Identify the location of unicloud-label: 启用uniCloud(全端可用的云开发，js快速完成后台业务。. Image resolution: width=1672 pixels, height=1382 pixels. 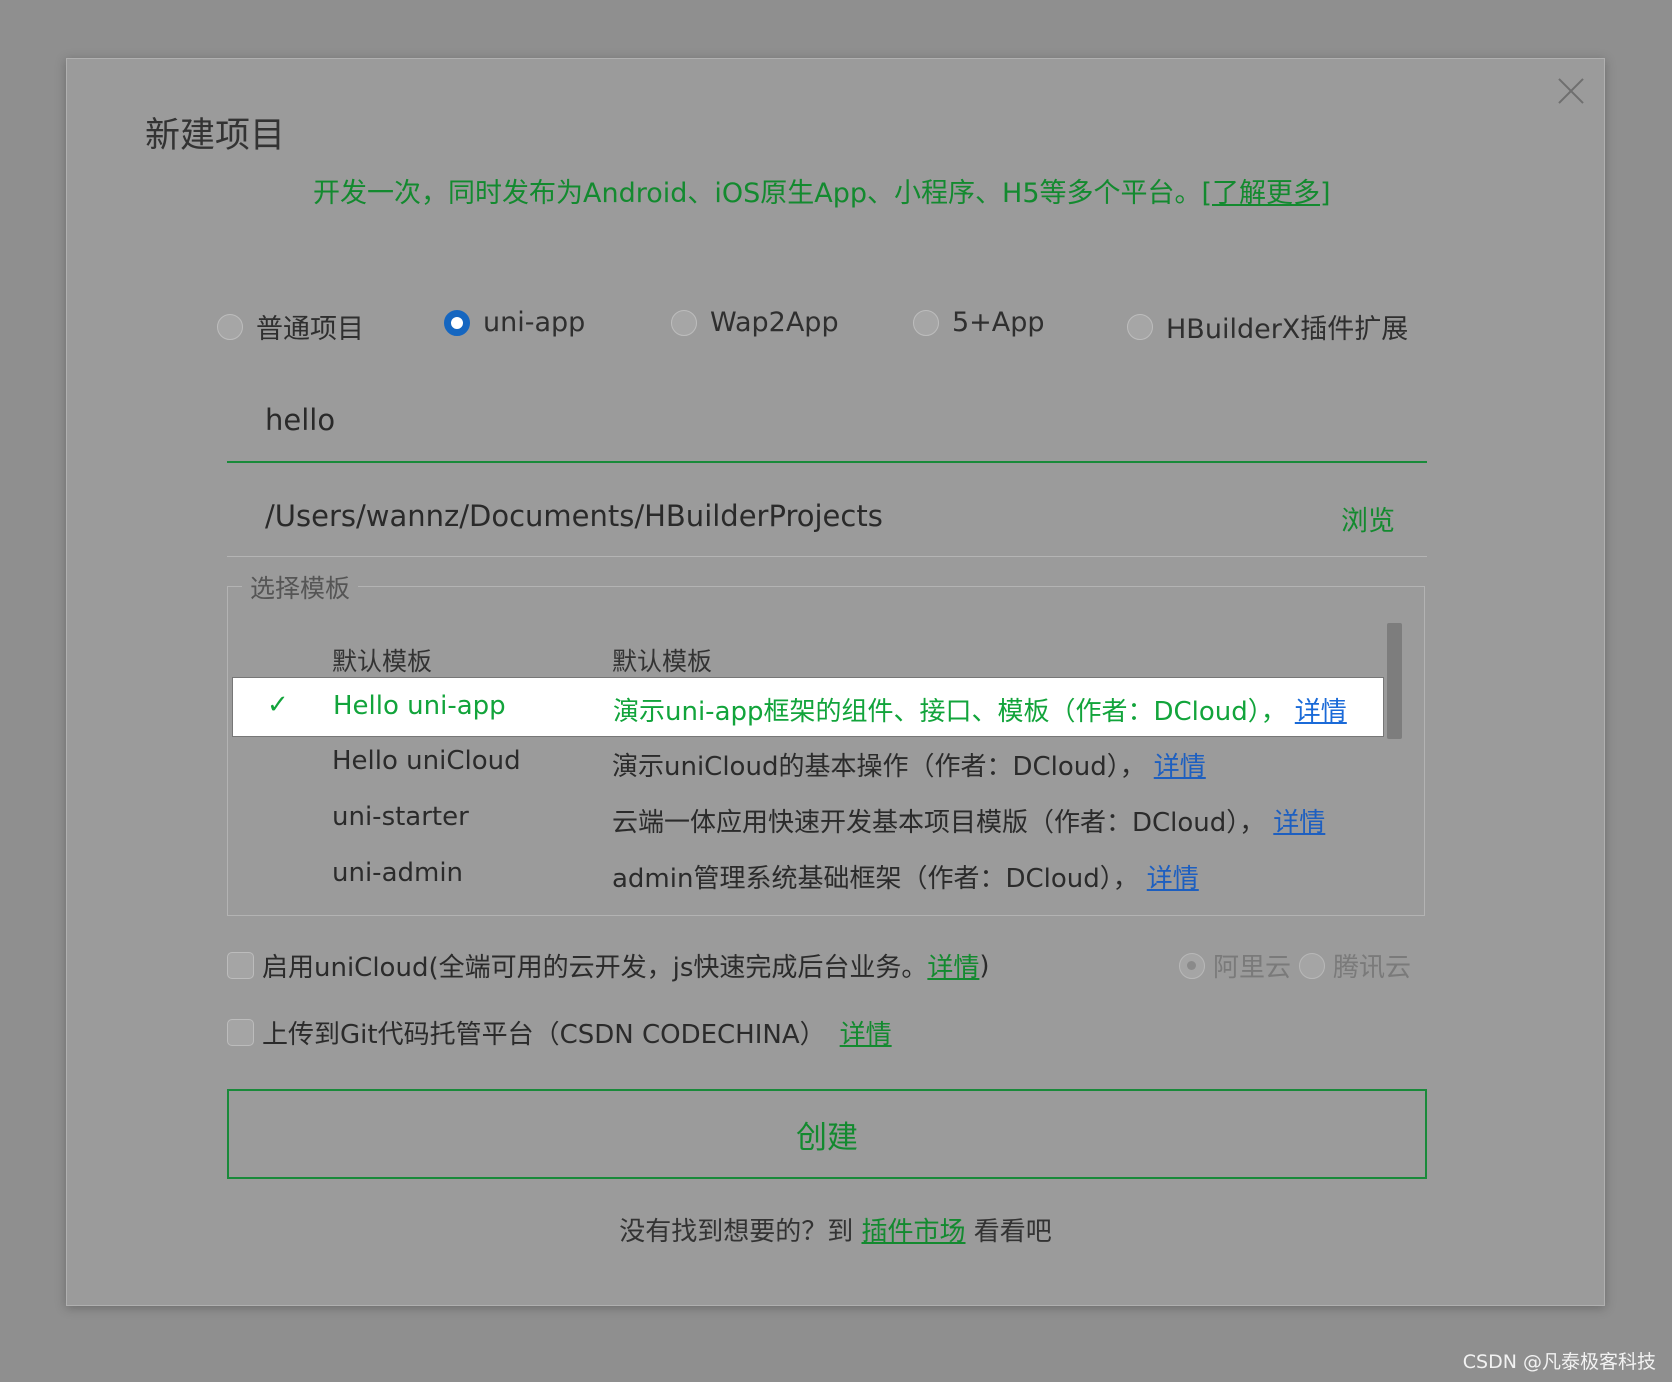
(595, 968).